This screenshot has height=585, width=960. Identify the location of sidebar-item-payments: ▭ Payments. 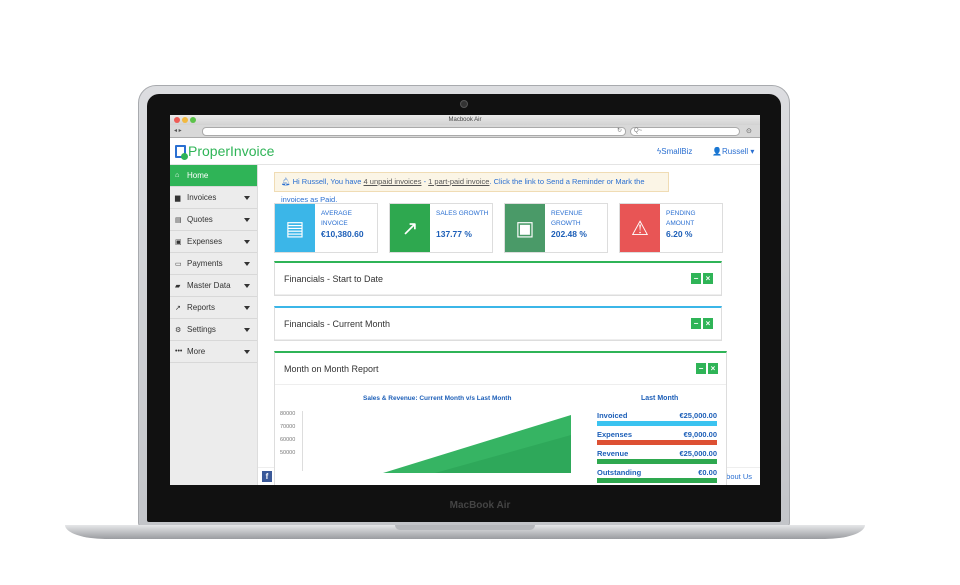
(213, 264).